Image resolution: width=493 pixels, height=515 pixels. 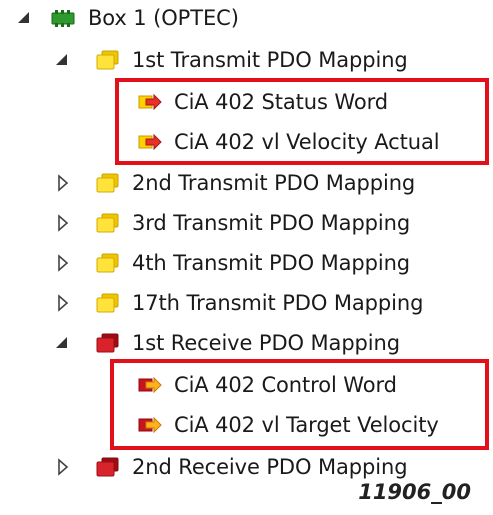 What do you see at coordinates (281, 102) in the screenshot?
I see `tree-node-label: CiA 402 Status Word` at bounding box center [281, 102].